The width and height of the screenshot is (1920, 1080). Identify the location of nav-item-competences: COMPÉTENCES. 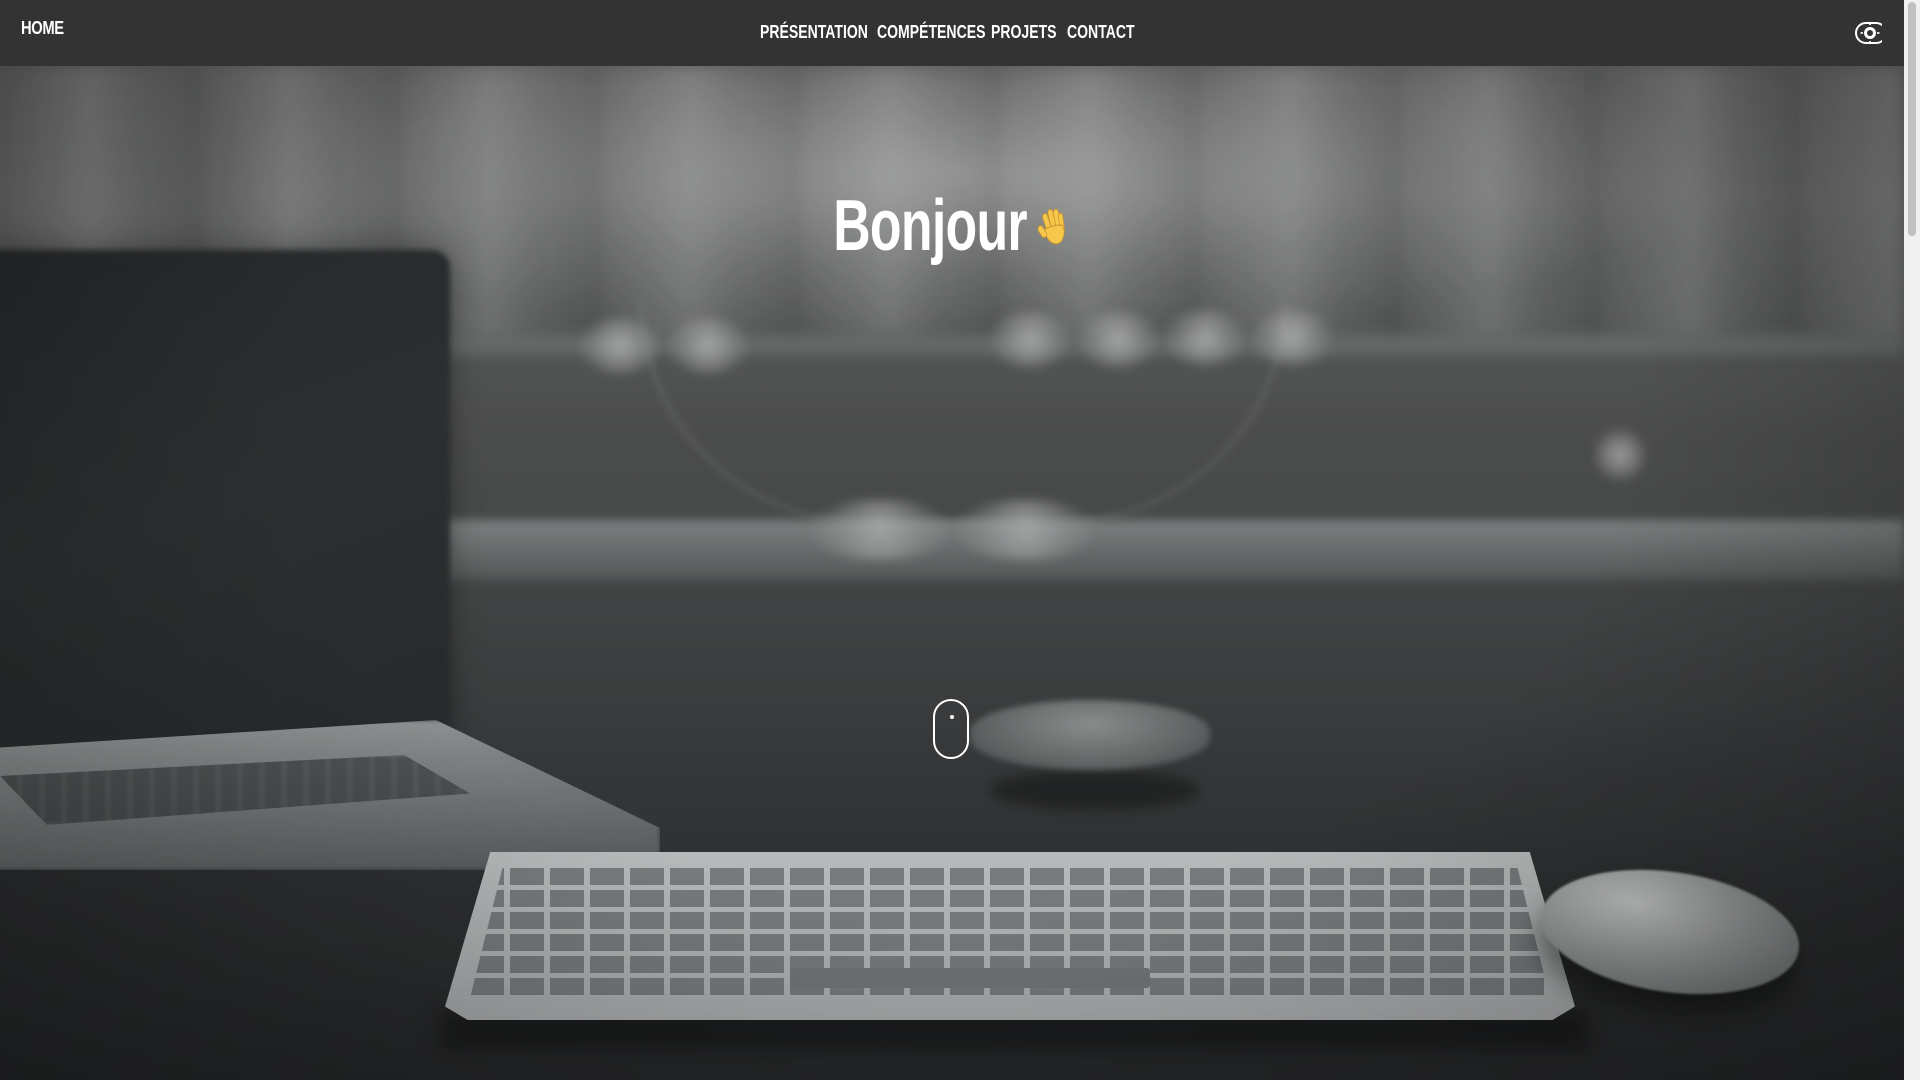
(934, 32).